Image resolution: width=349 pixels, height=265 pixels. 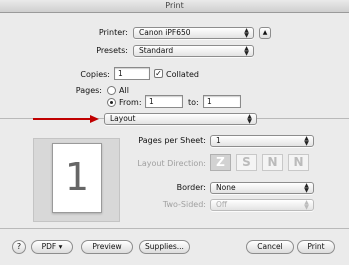 I want to click on annotation-arrow-icon, so click(x=94, y=119).